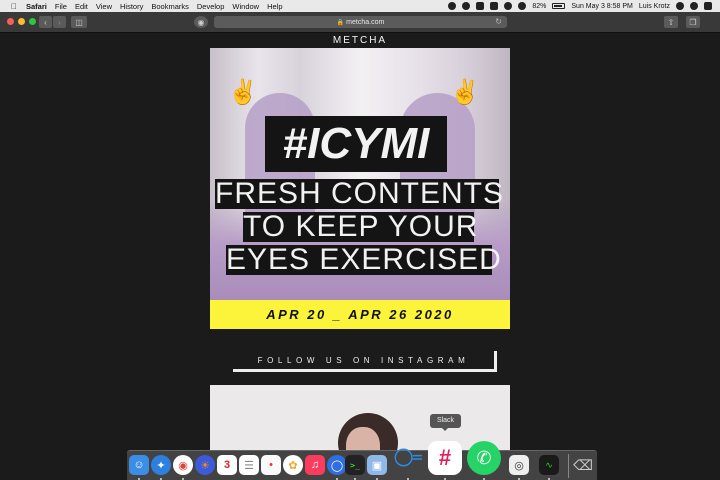 The image size is (720, 480). Describe the element at coordinates (249, 465) in the screenshot. I see `notes-icon: ☰` at that location.